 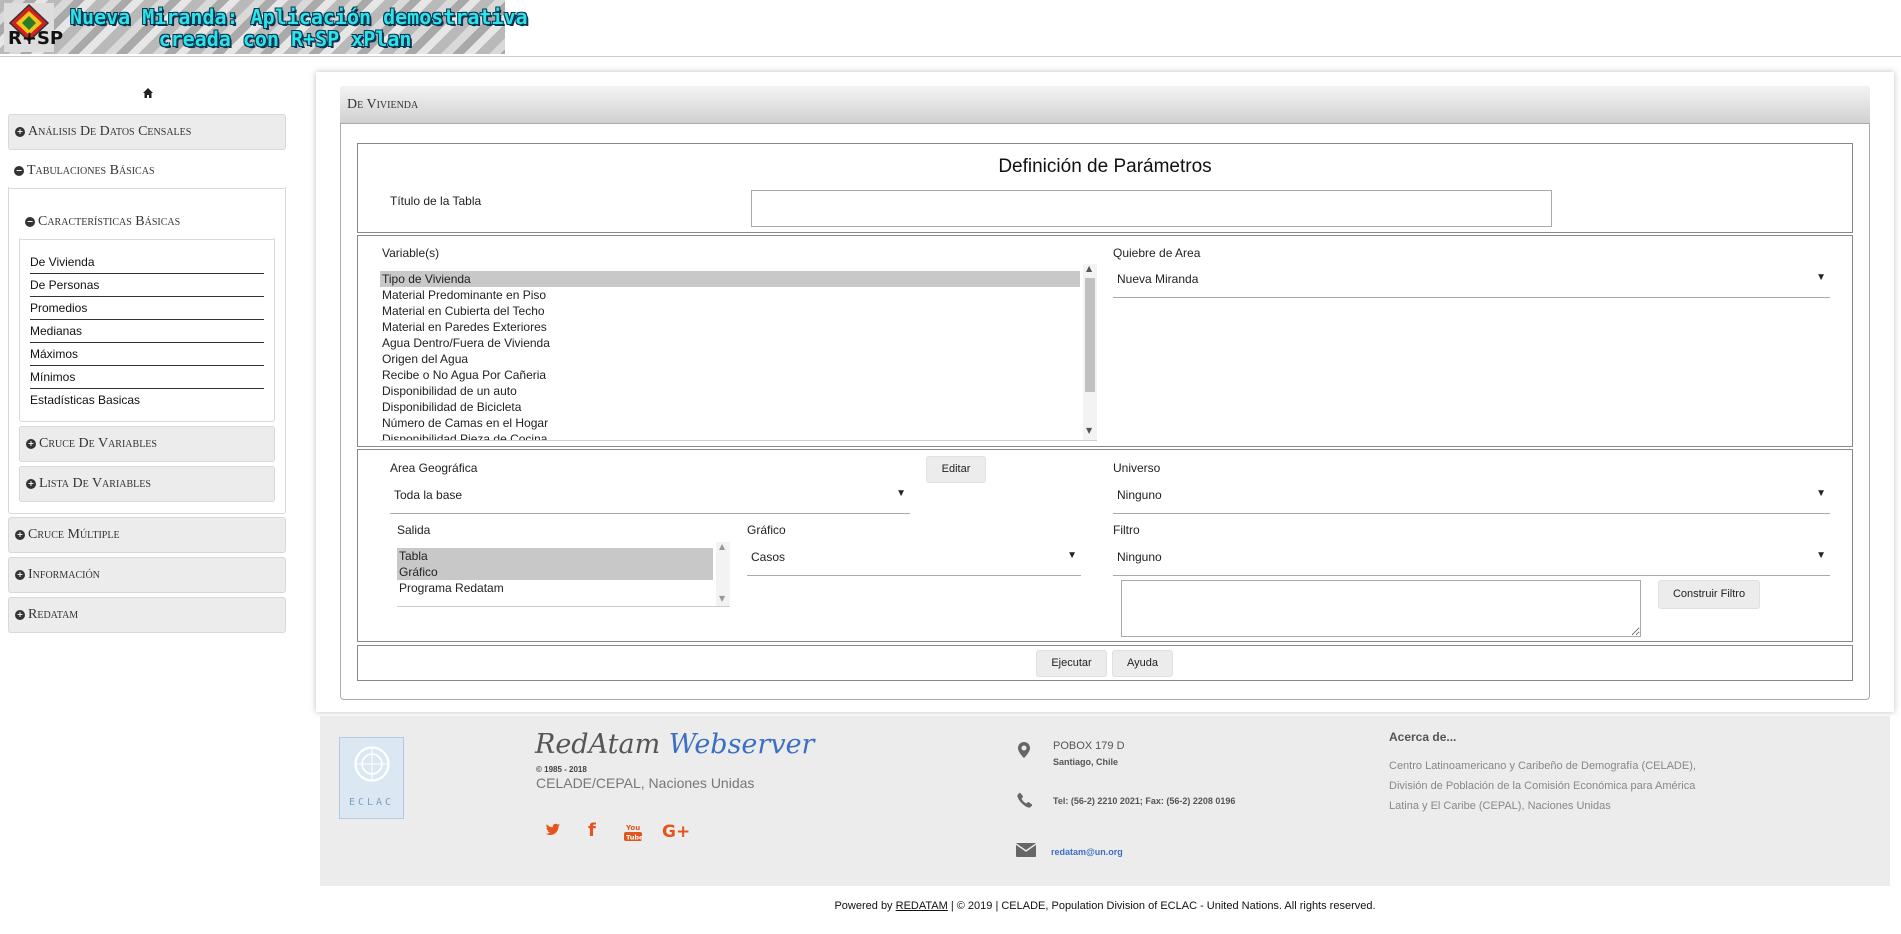 What do you see at coordinates (110, 131) in the screenshot?
I see `accordion-label: Análisis De Datos Censales` at bounding box center [110, 131].